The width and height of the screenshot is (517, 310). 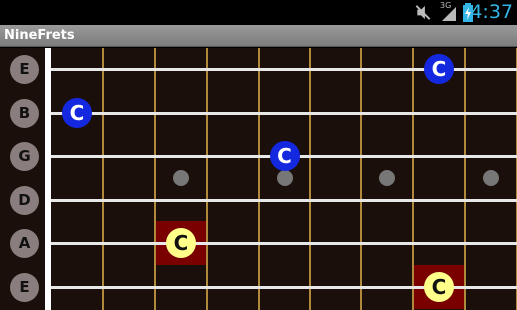 I want to click on string-label: A, so click(x=24, y=243).